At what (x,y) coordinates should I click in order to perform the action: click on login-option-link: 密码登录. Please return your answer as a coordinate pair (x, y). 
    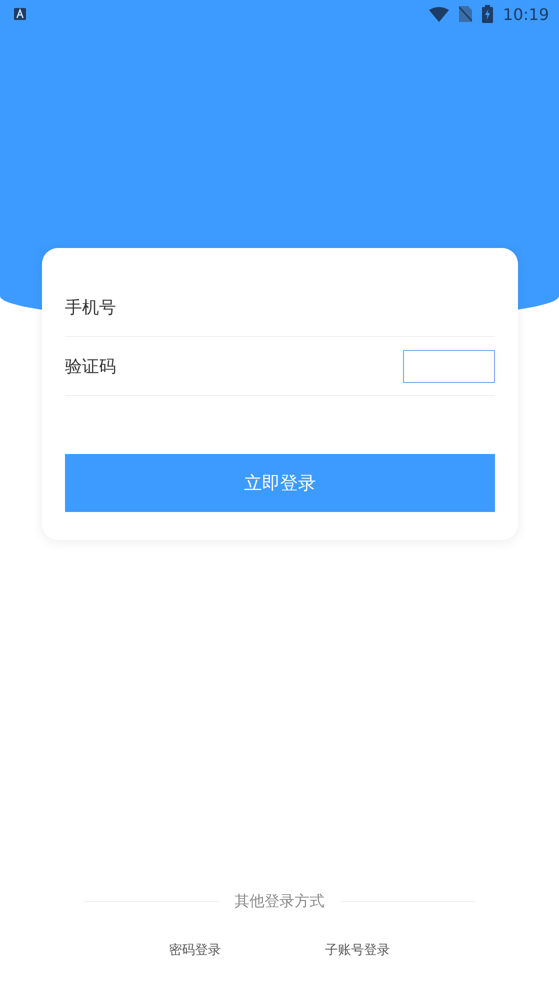
    Looking at the image, I should click on (195, 950).